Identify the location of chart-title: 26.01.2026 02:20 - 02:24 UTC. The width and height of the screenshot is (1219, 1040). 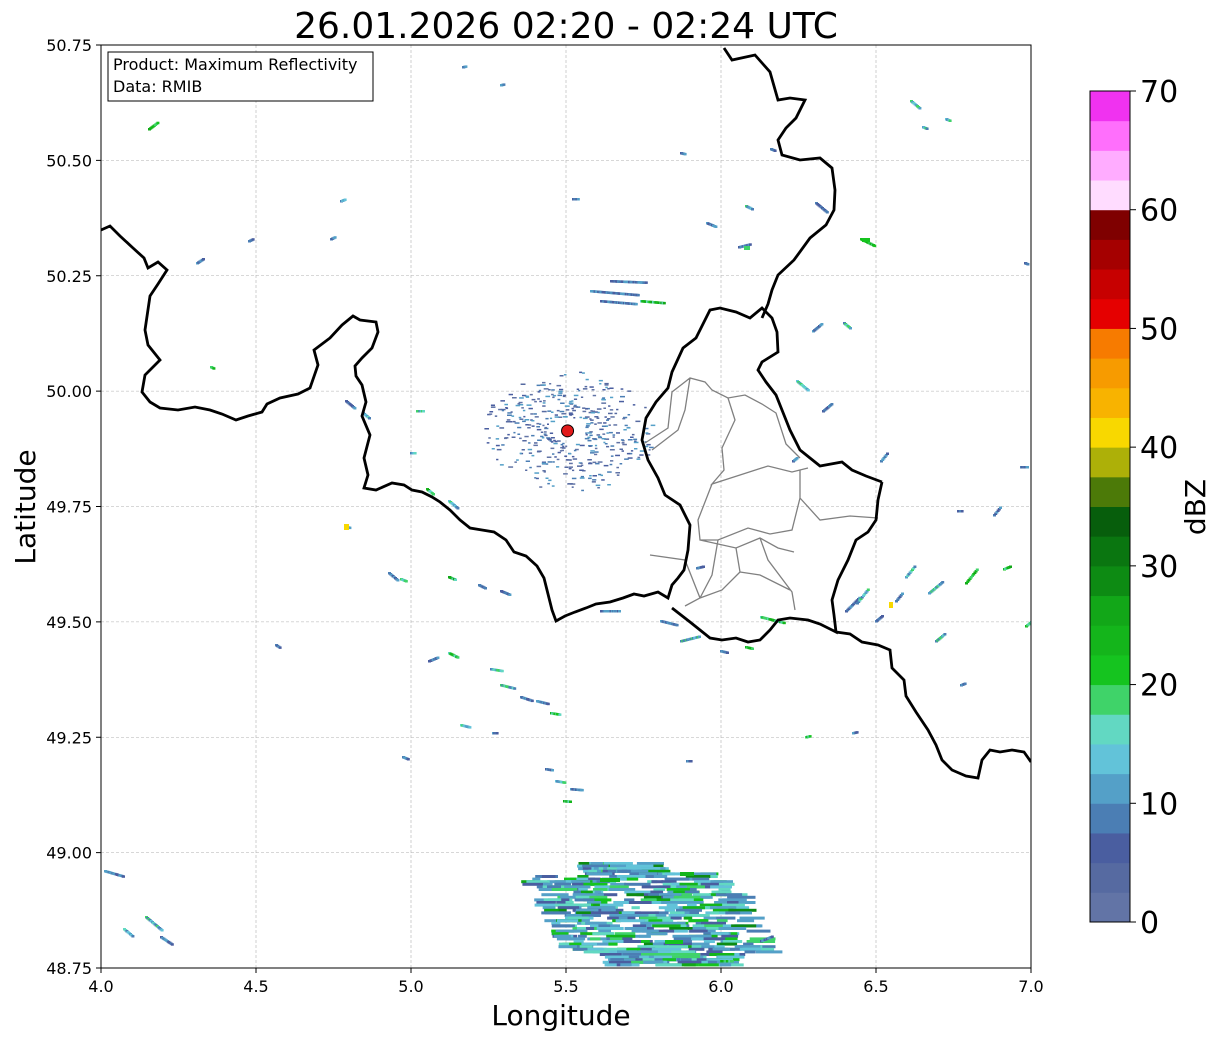
(566, 26).